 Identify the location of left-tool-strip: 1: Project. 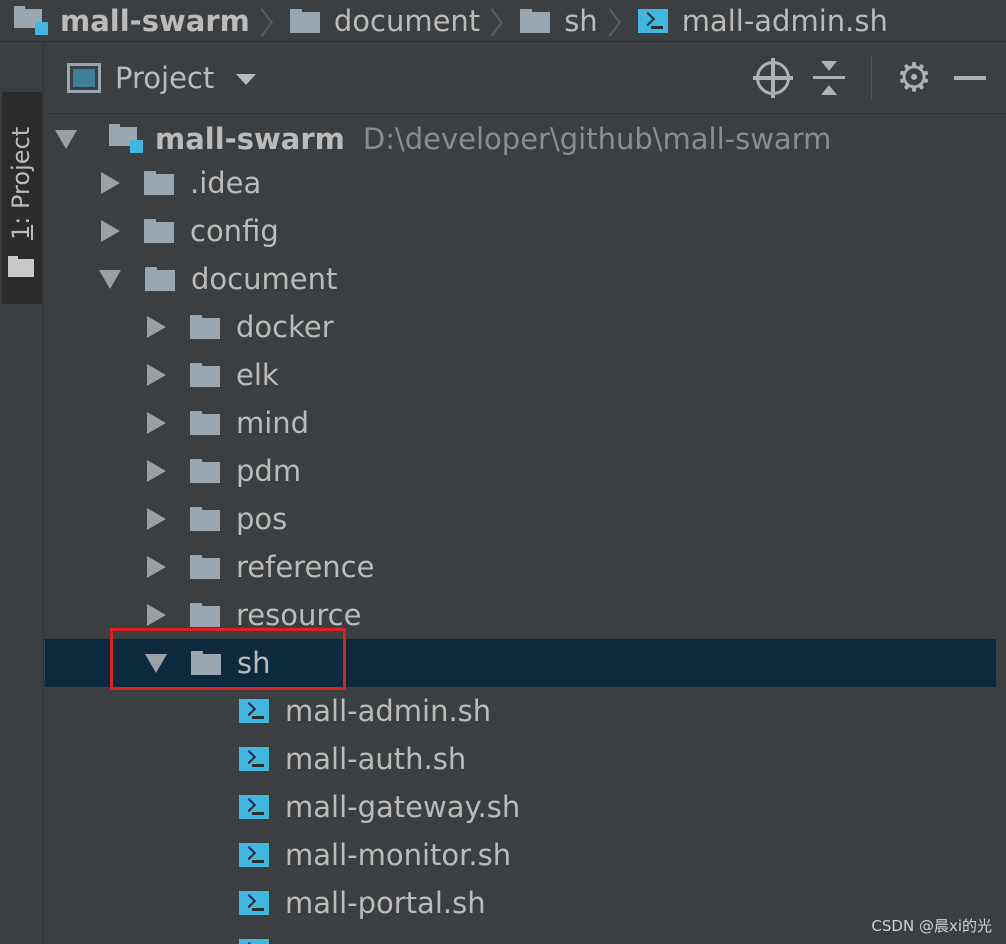
(22, 493).